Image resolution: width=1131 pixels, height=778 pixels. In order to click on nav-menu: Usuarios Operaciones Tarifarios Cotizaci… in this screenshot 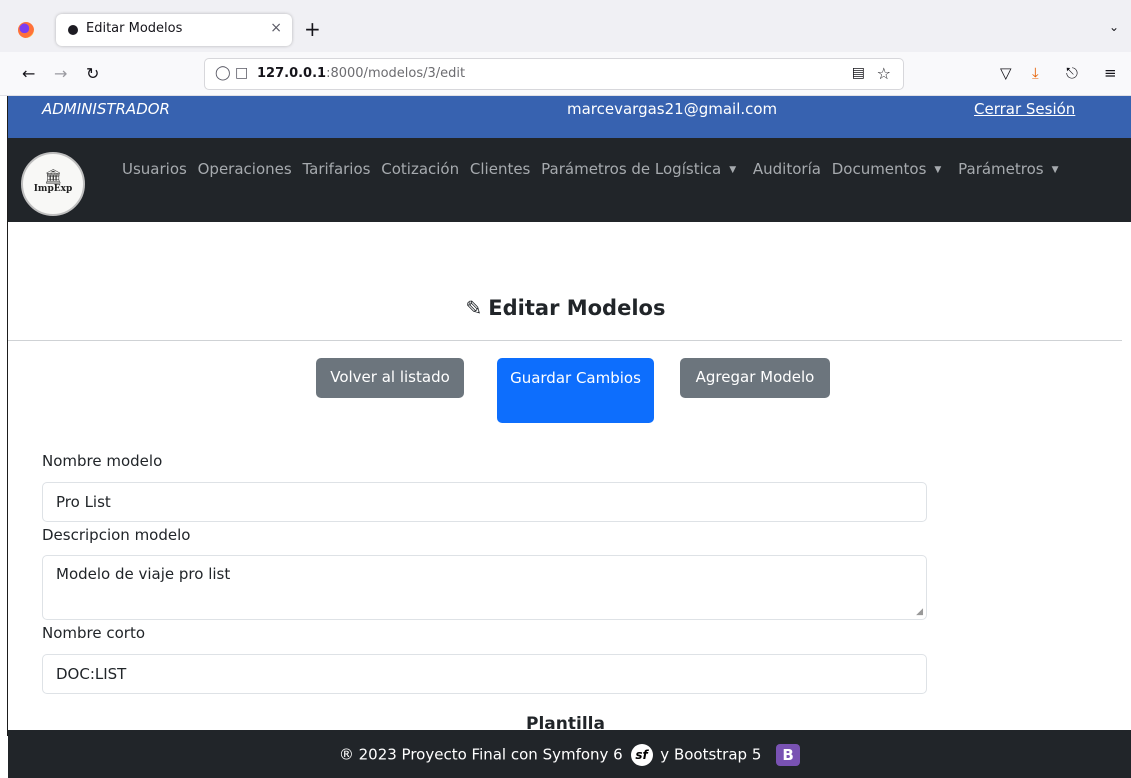, I will do `click(596, 169)`.